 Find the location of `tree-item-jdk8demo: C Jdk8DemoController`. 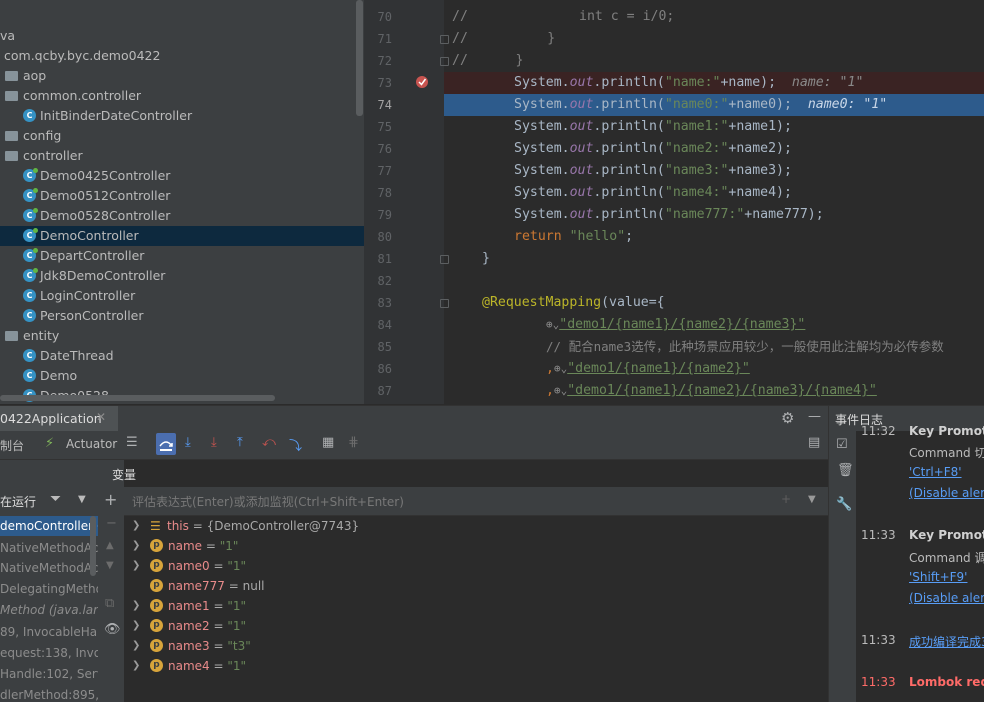

tree-item-jdk8demo: C Jdk8DemoController is located at coordinates (182, 276).